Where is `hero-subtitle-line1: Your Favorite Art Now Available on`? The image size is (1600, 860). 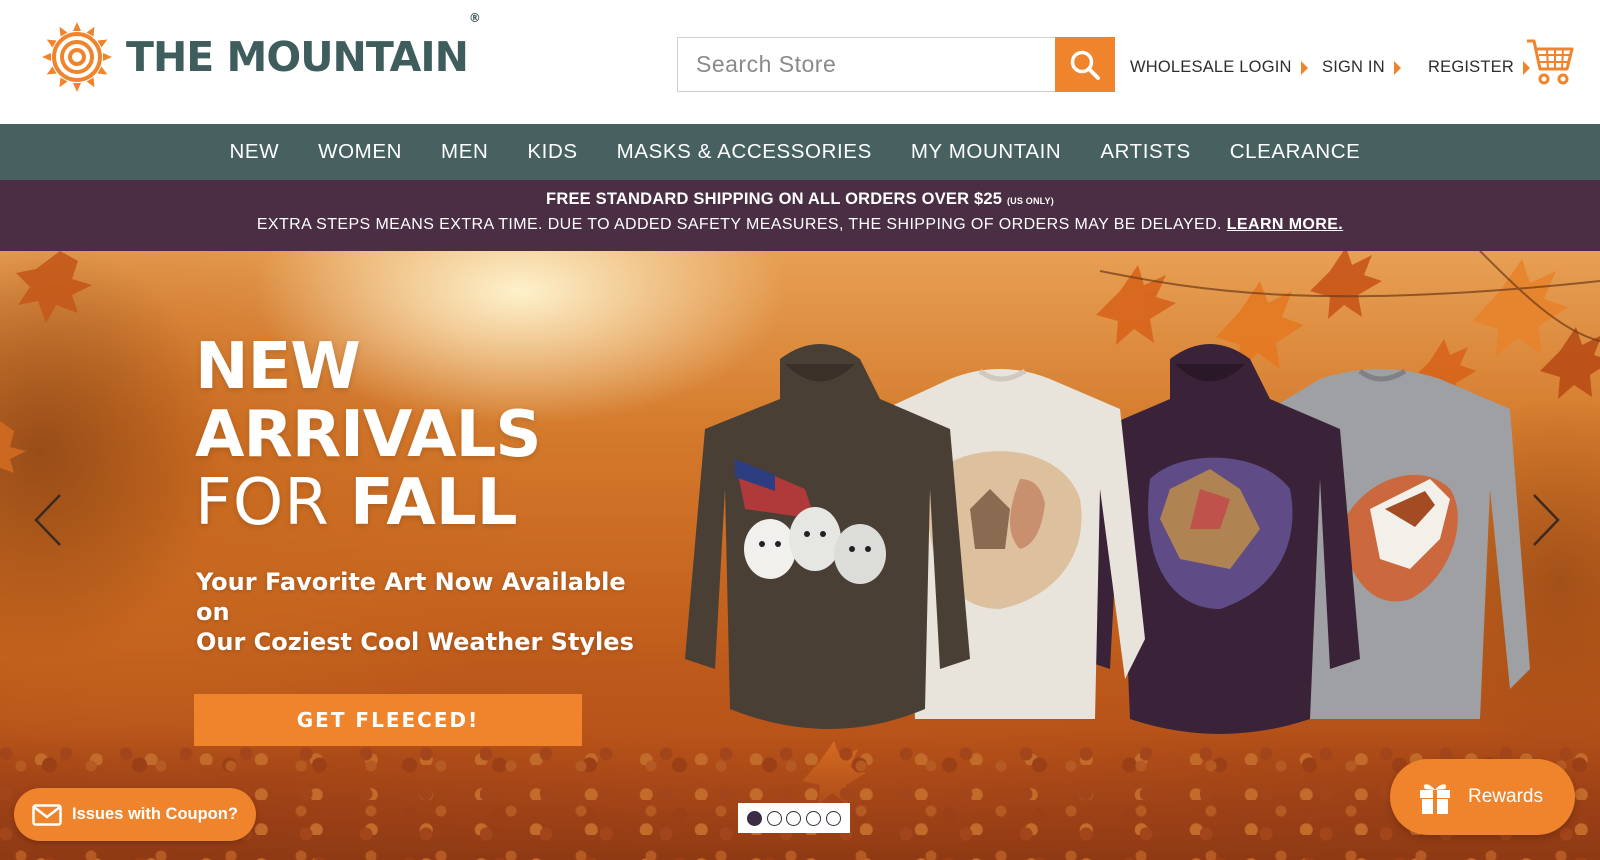 hero-subtitle-line1: Your Favorite Art Now Available on is located at coordinates (411, 597).